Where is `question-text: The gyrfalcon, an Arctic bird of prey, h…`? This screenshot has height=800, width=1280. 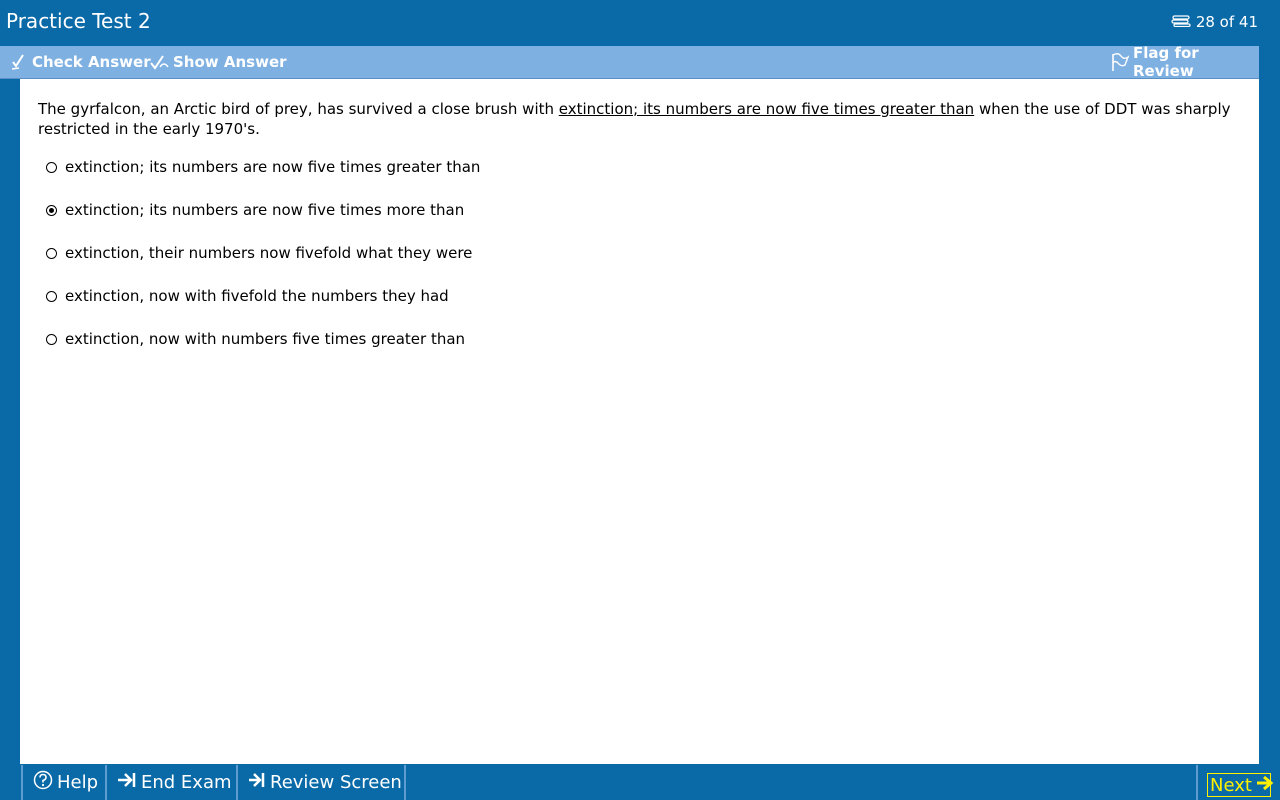 question-text: The gyrfalcon, an Arctic bird of prey, h… is located at coordinates (638, 119).